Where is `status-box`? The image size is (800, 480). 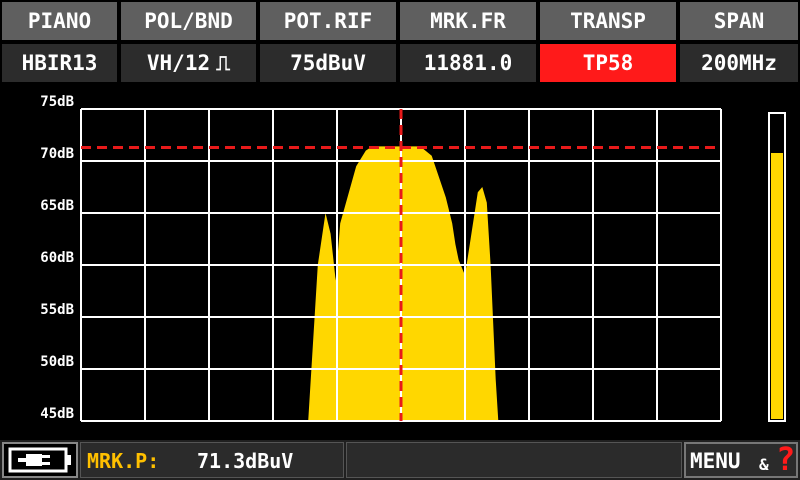 status-box is located at coordinates (514, 460).